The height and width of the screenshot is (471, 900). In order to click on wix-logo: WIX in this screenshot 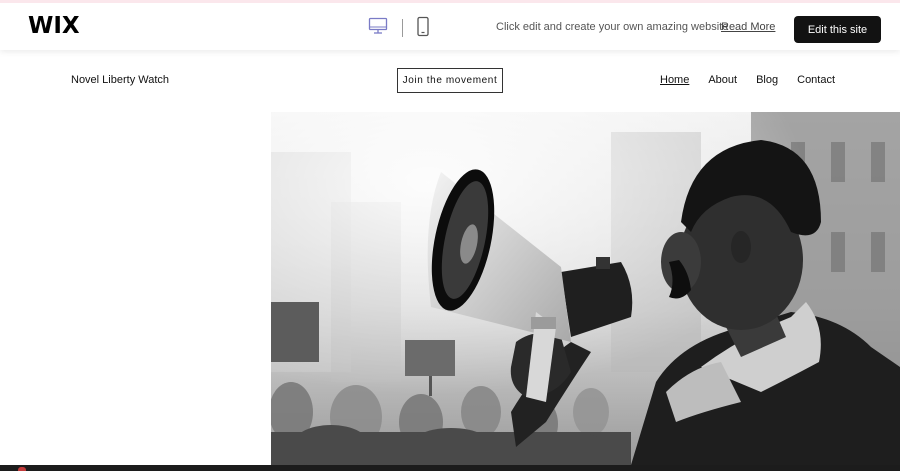, I will do `click(54, 26)`.